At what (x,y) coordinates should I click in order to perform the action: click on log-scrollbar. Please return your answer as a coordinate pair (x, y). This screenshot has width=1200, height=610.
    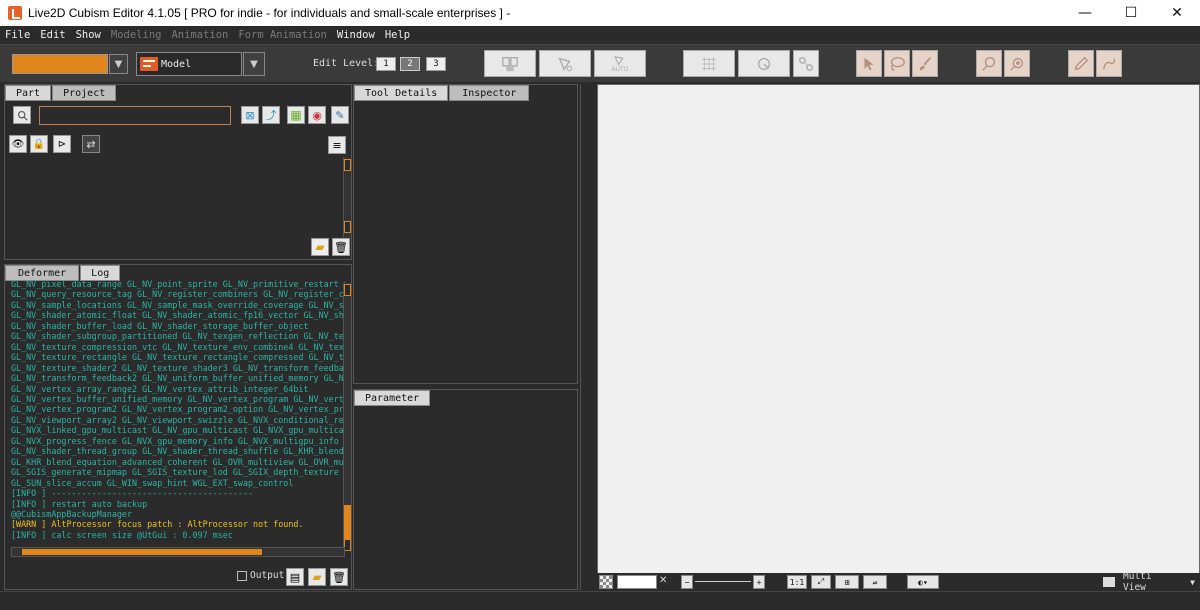
    Looking at the image, I should click on (347, 417).